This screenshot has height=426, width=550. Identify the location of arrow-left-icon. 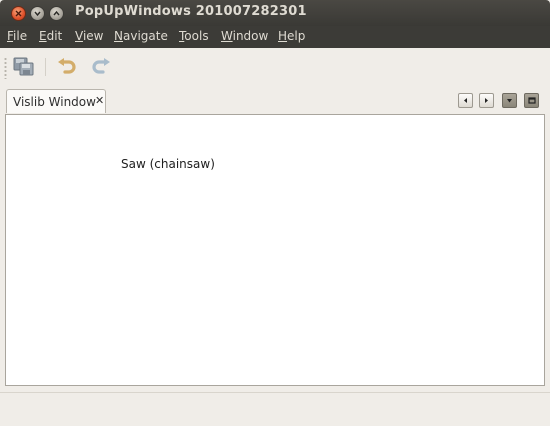
(465, 100).